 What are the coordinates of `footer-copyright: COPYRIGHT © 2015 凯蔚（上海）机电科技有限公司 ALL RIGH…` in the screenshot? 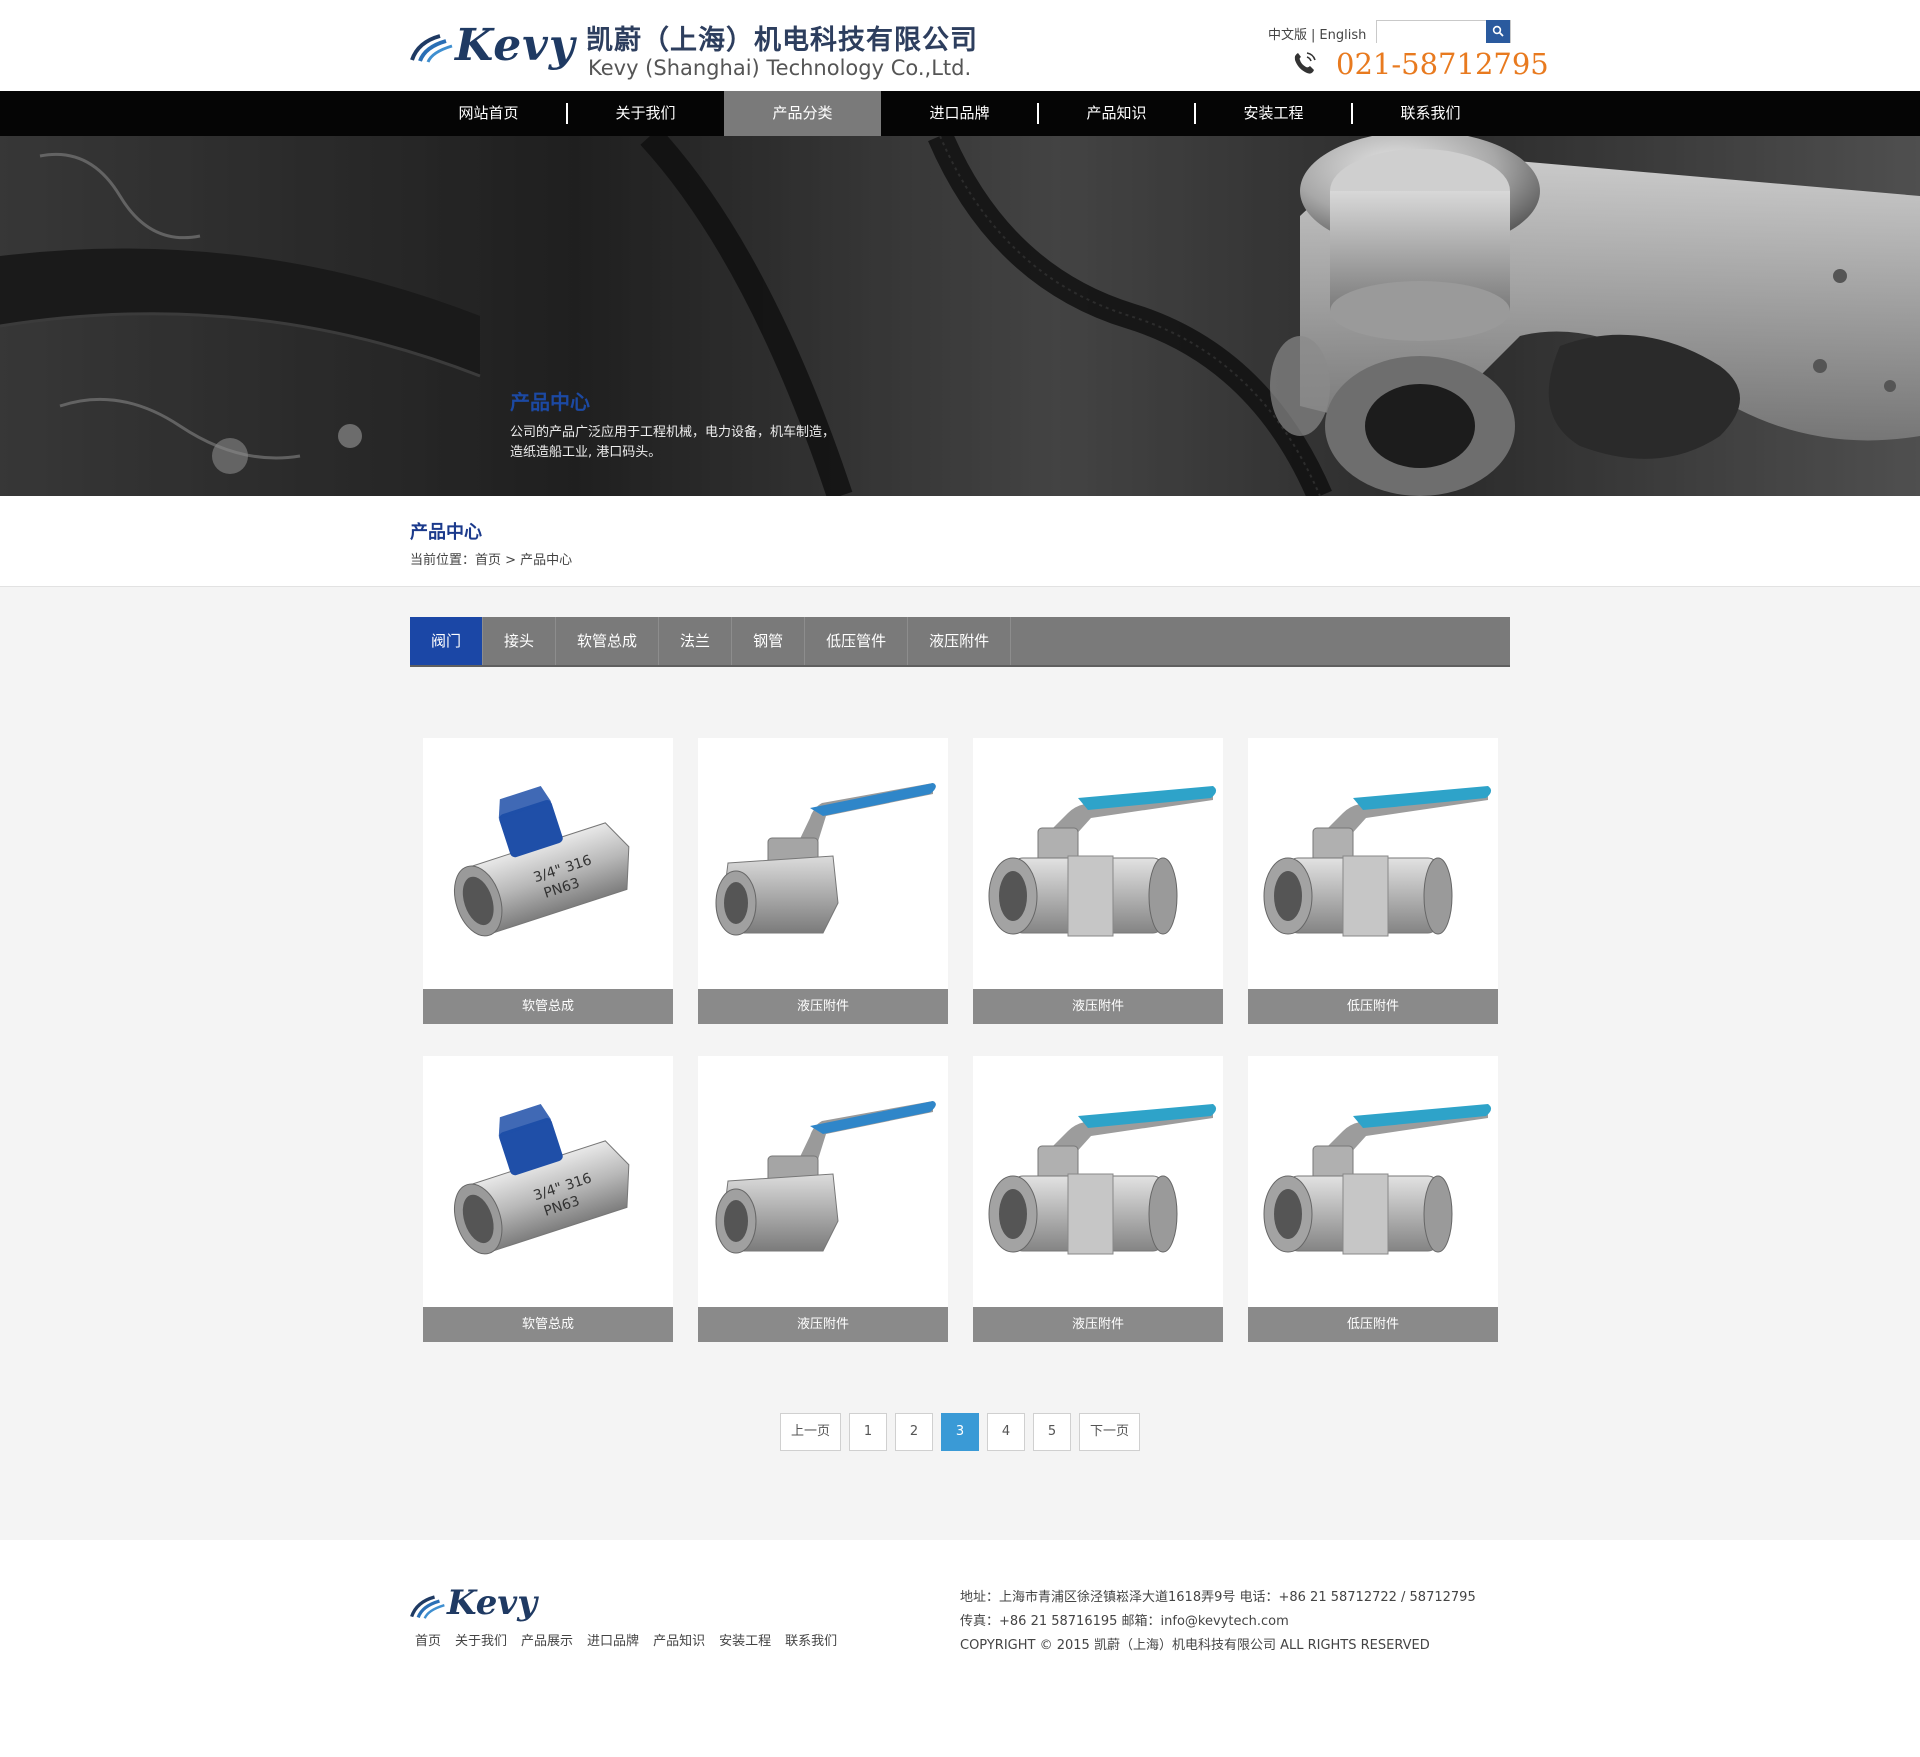 It's located at (1195, 1645).